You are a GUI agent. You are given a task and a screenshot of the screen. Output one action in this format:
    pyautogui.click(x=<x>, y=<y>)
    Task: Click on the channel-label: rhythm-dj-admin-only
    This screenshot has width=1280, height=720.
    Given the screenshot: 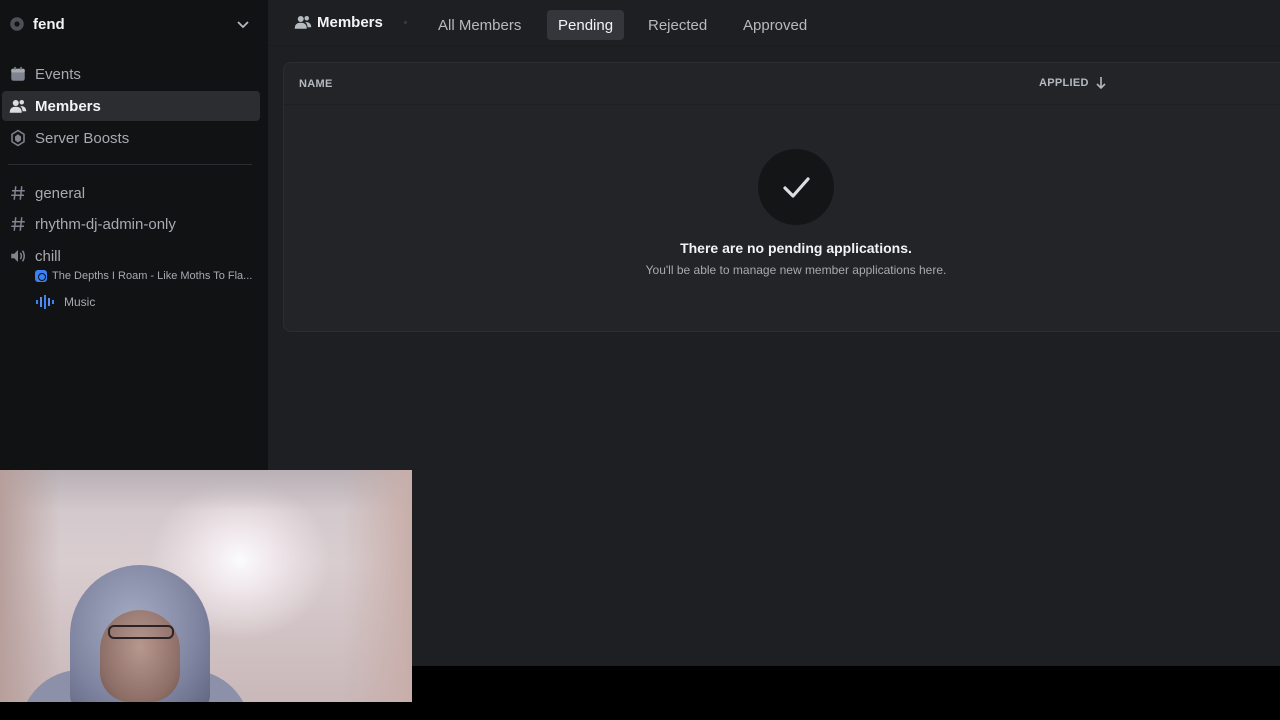 What is the action you would take?
    pyautogui.click(x=105, y=224)
    